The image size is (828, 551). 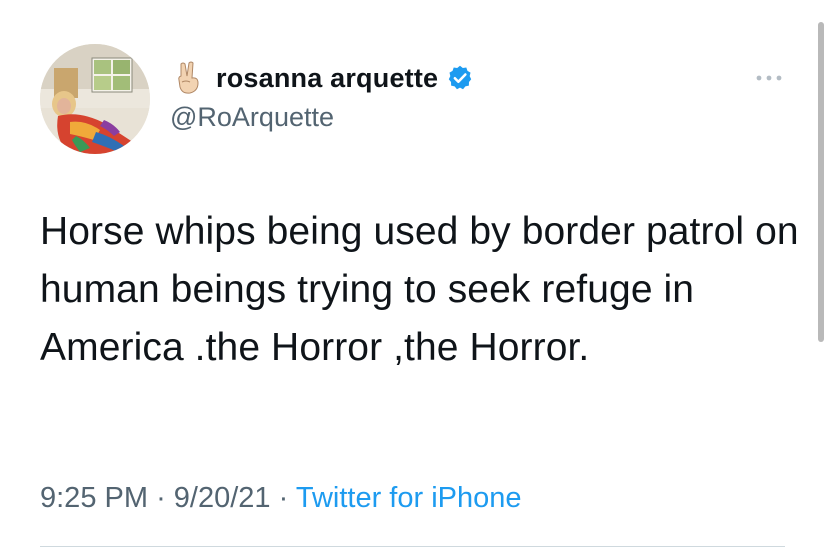 What do you see at coordinates (322, 117) in the screenshot?
I see `handle: @RoArquette` at bounding box center [322, 117].